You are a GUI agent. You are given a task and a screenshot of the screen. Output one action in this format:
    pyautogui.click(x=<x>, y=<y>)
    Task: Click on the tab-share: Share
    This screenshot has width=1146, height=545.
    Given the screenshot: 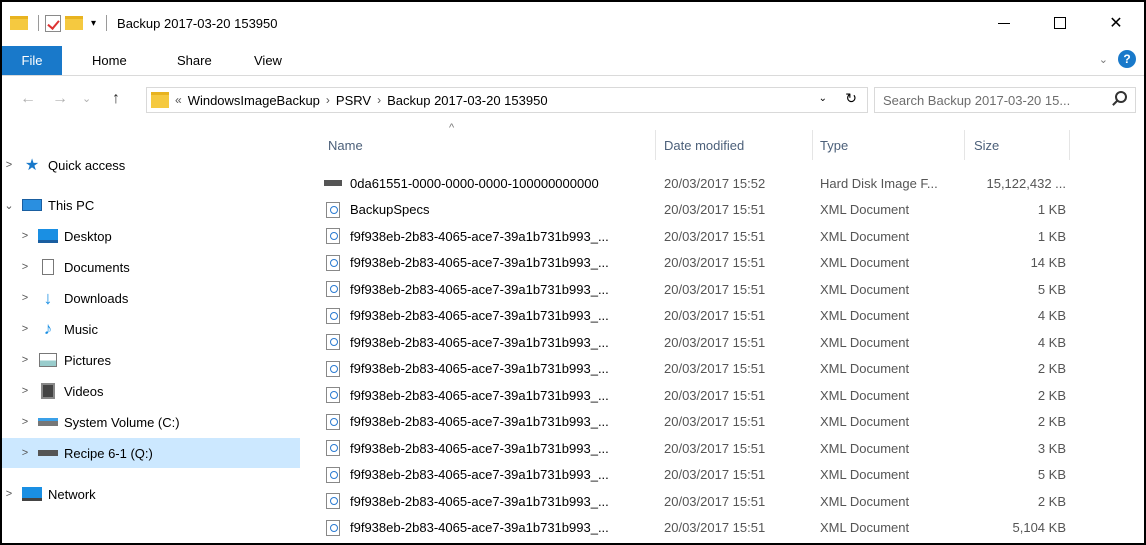 What is the action you would take?
    pyautogui.click(x=194, y=60)
    